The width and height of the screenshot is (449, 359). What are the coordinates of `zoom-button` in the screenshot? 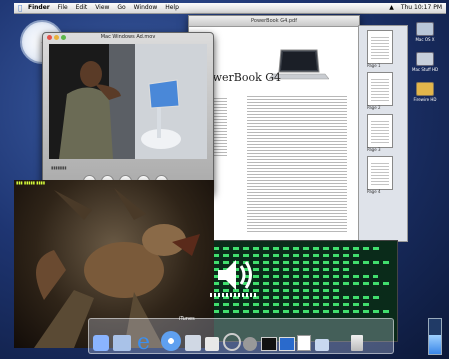 It's located at (63, 37).